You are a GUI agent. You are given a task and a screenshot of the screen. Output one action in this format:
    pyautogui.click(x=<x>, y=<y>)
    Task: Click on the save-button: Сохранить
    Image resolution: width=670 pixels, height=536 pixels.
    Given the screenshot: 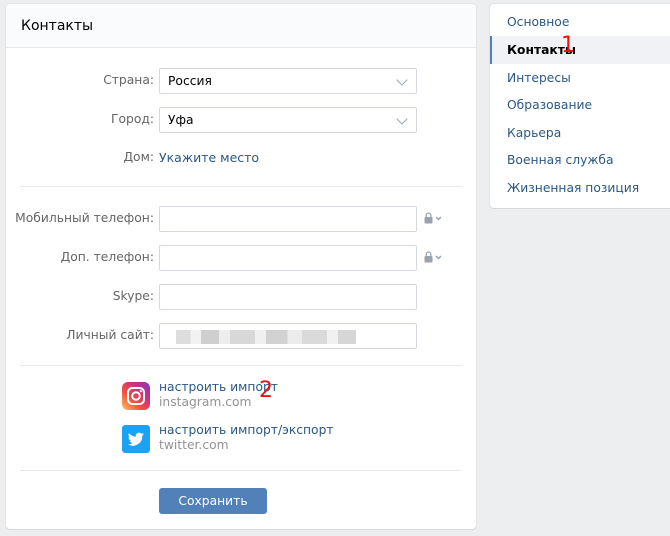 What is the action you would take?
    pyautogui.click(x=213, y=501)
    